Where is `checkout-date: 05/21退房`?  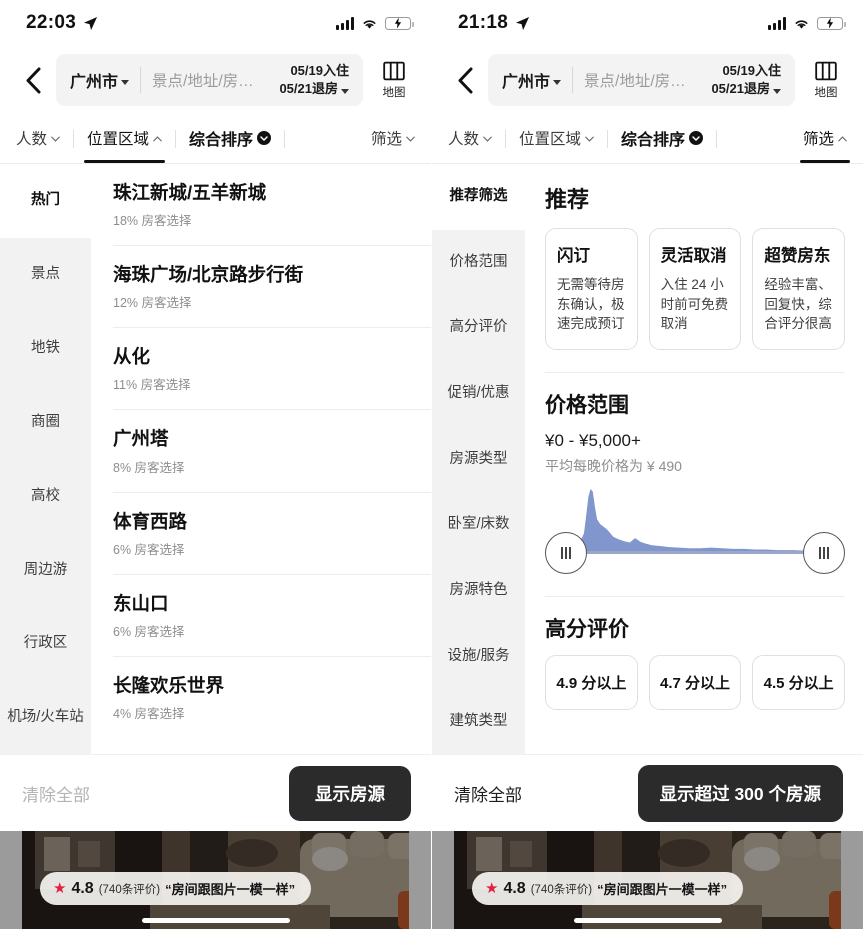
checkout-date: 05/21退房 is located at coordinates (746, 89).